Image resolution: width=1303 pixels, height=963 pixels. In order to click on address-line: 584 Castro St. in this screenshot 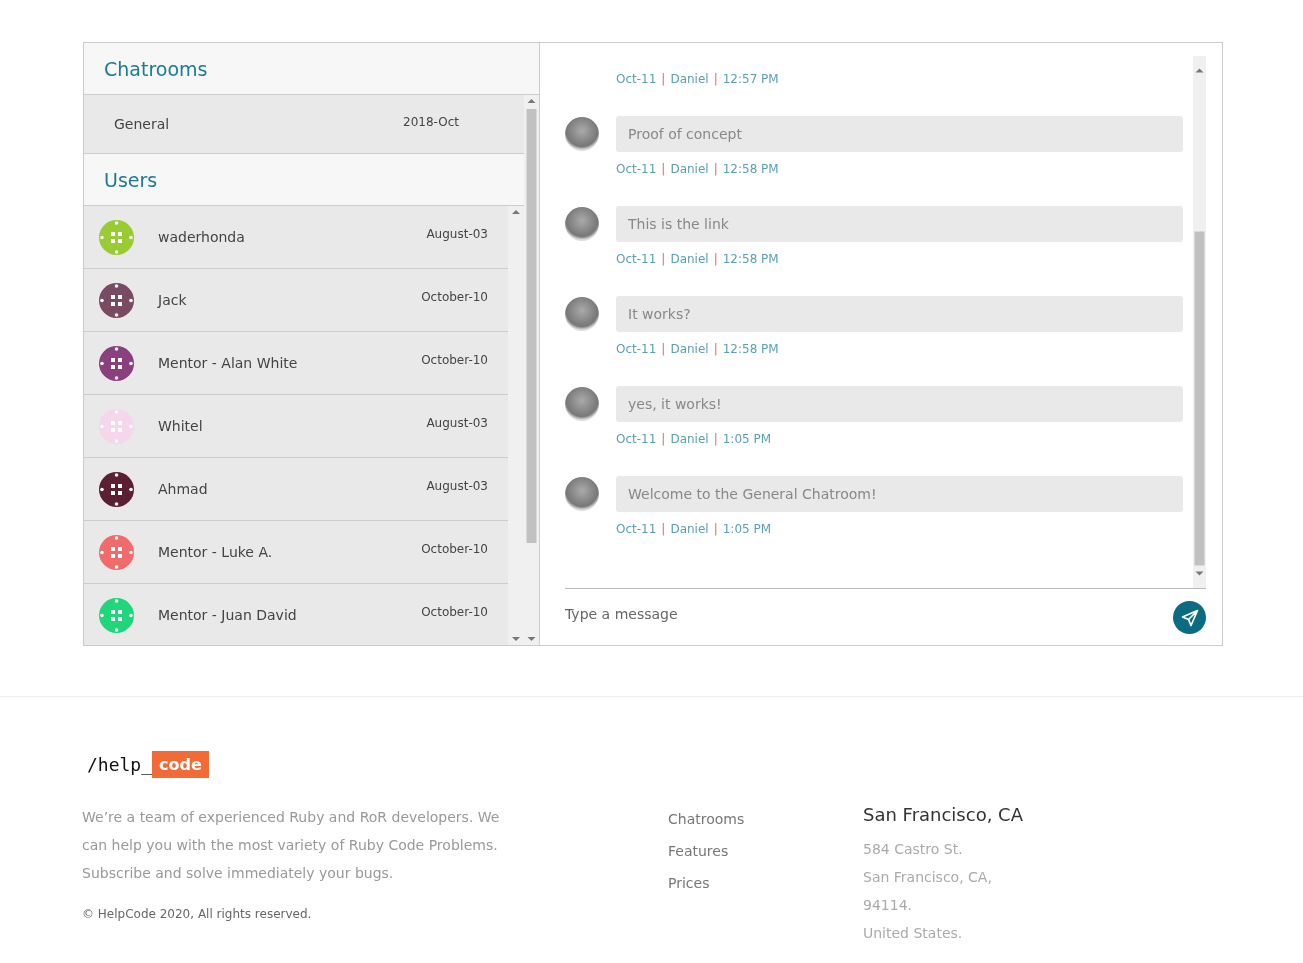, I will do `click(913, 849)`.